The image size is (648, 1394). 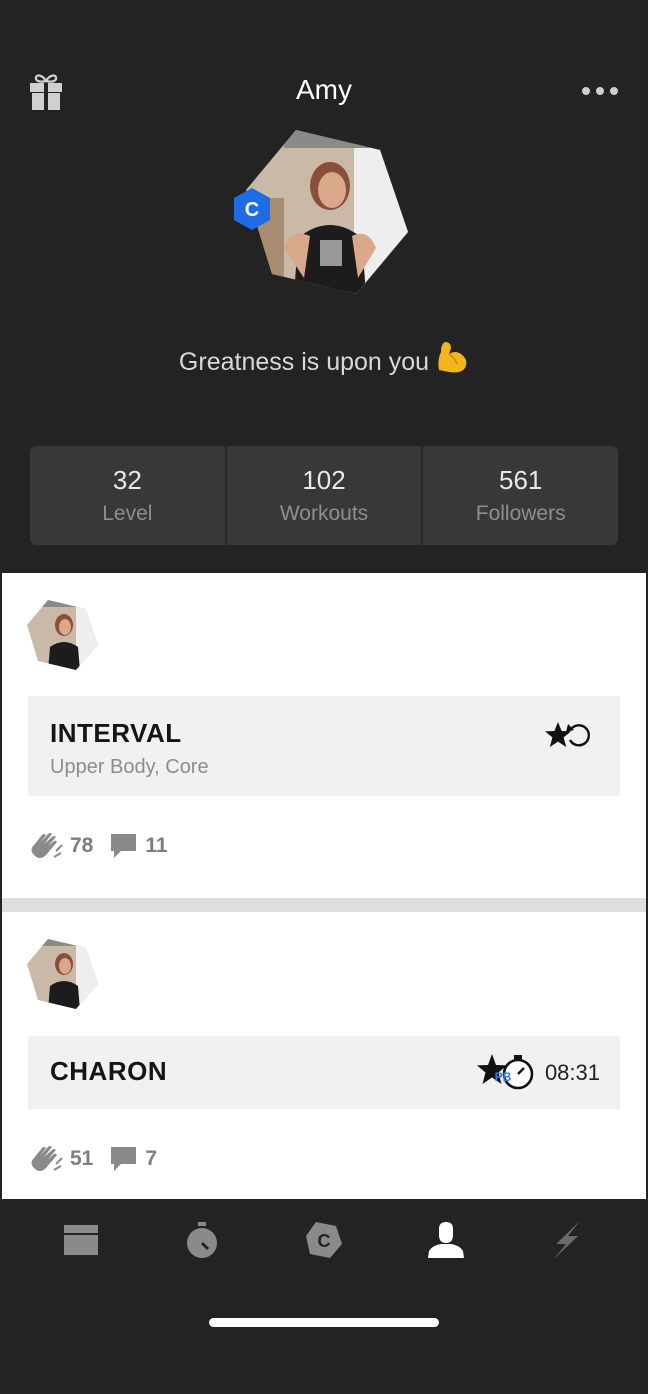 What do you see at coordinates (519, 495) in the screenshot?
I see `stat-followers: 561 Followers` at bounding box center [519, 495].